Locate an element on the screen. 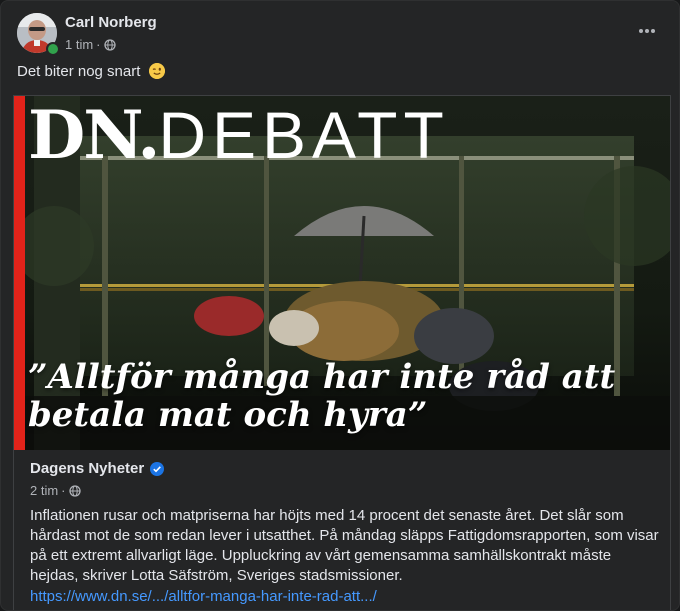 This screenshot has width=680, height=611. source-time: 2 tim is located at coordinates (44, 490).